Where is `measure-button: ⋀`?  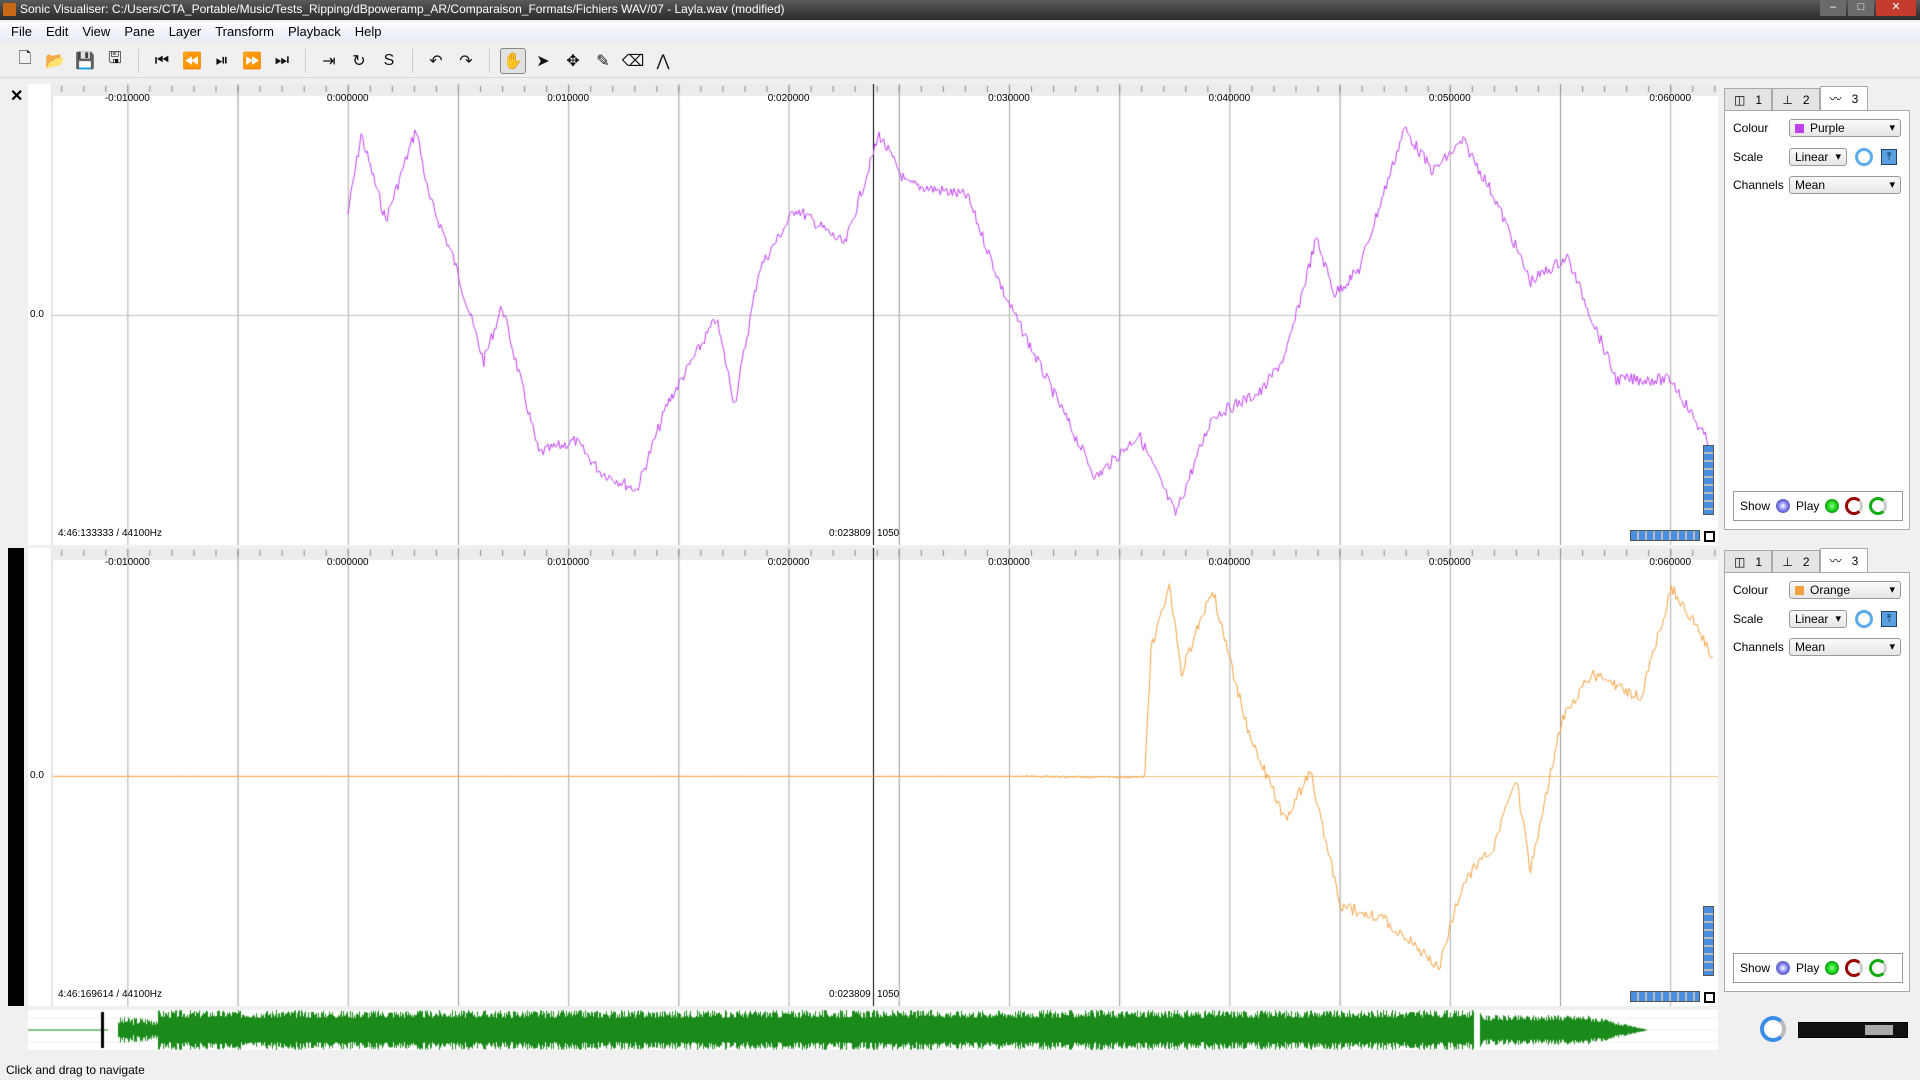
measure-button: ⋀ is located at coordinates (663, 61).